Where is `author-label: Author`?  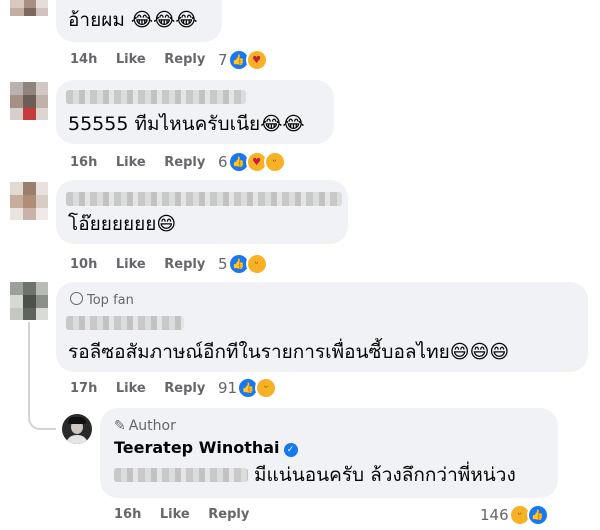 author-label: Author is located at coordinates (152, 426).